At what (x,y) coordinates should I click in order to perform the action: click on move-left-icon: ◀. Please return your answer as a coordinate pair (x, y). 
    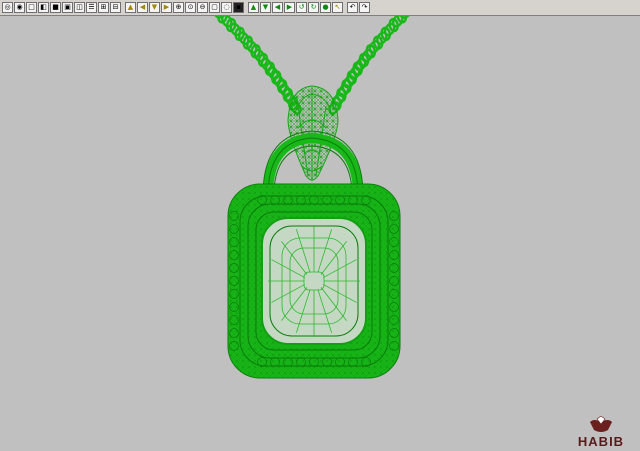
    Looking at the image, I should click on (142, 7).